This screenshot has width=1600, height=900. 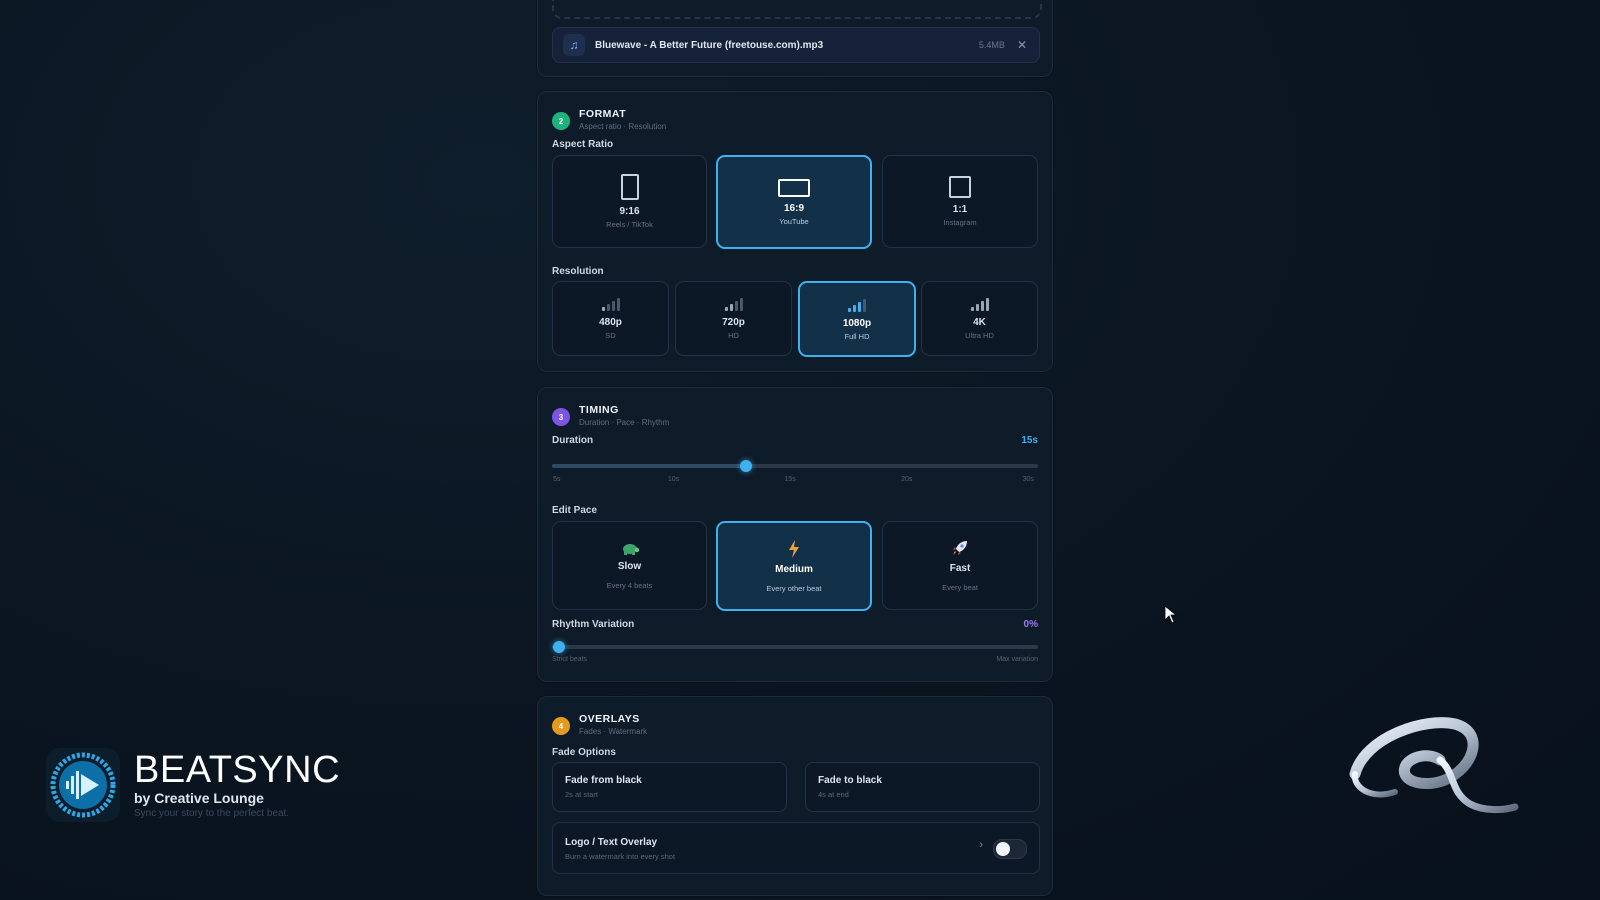 I want to click on waveform-play-icon, so click(x=83, y=785).